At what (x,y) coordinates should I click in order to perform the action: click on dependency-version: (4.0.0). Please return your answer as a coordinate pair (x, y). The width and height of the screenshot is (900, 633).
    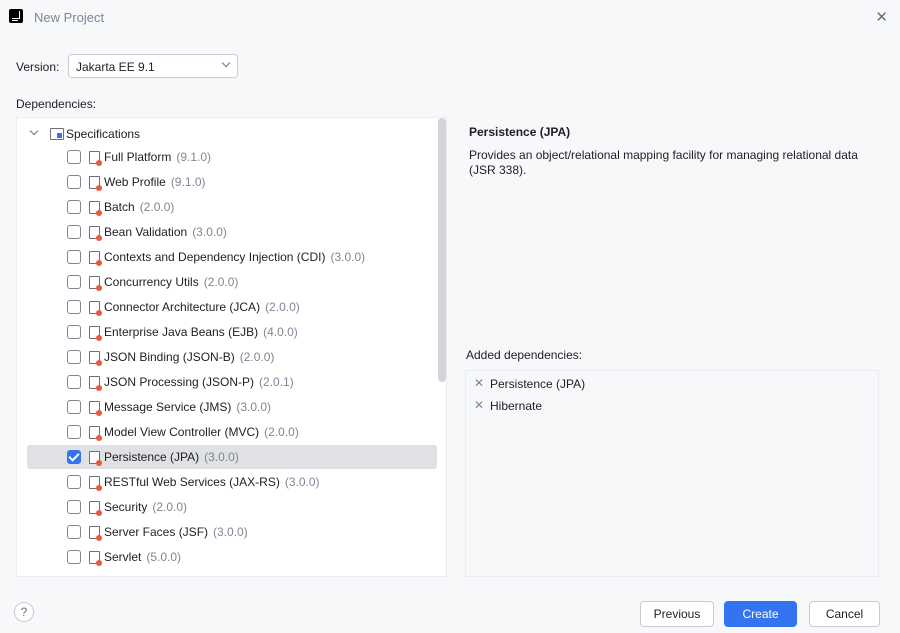
    Looking at the image, I should click on (280, 332).